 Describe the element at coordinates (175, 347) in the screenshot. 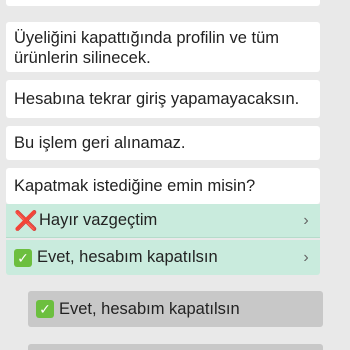

I see `next-message-bubble` at that location.